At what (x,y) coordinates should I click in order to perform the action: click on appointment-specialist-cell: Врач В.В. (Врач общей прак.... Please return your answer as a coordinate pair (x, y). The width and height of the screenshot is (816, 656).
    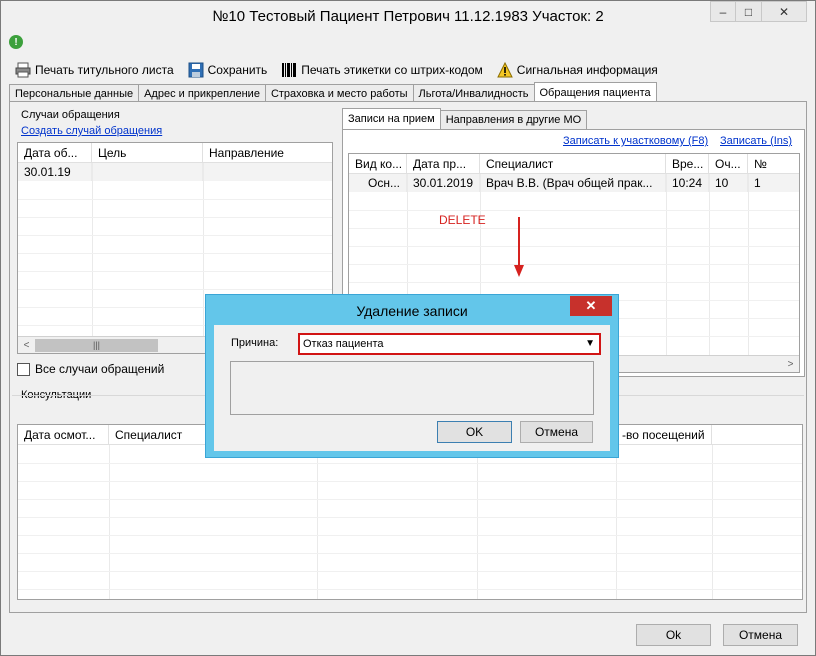
    Looking at the image, I should click on (573, 183).